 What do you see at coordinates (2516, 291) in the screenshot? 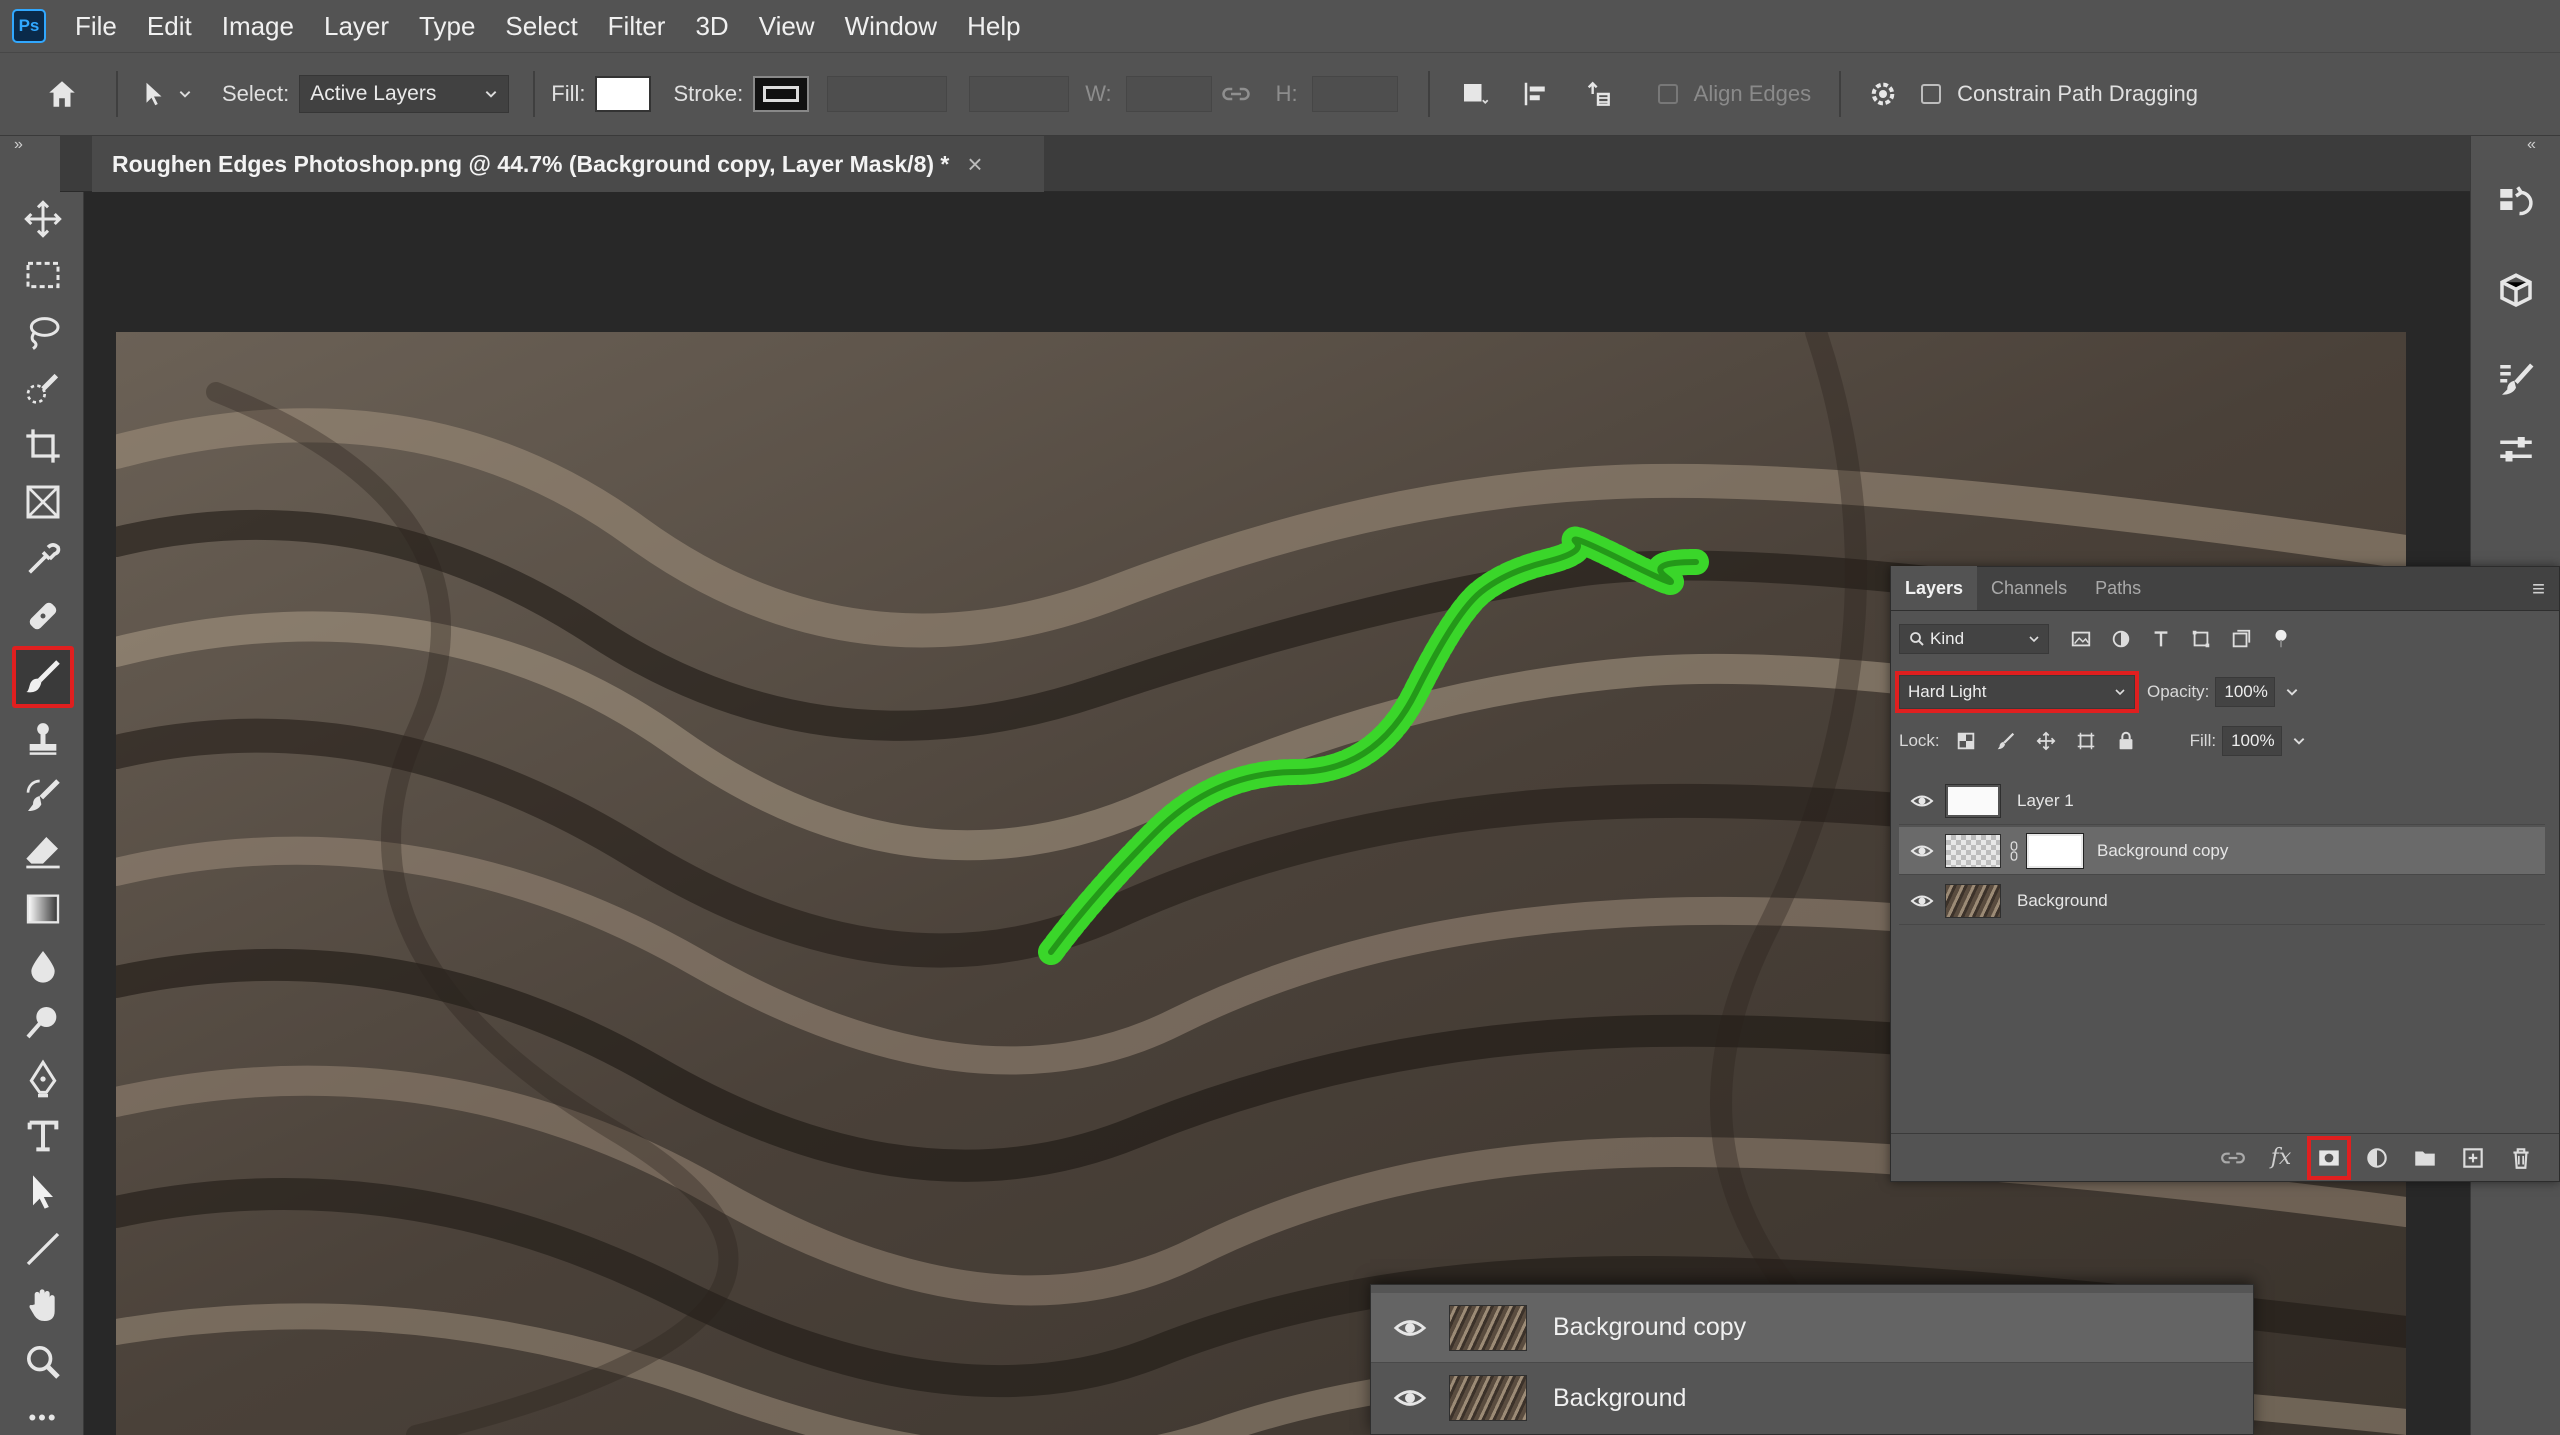
I see `3d-panel-icon` at bounding box center [2516, 291].